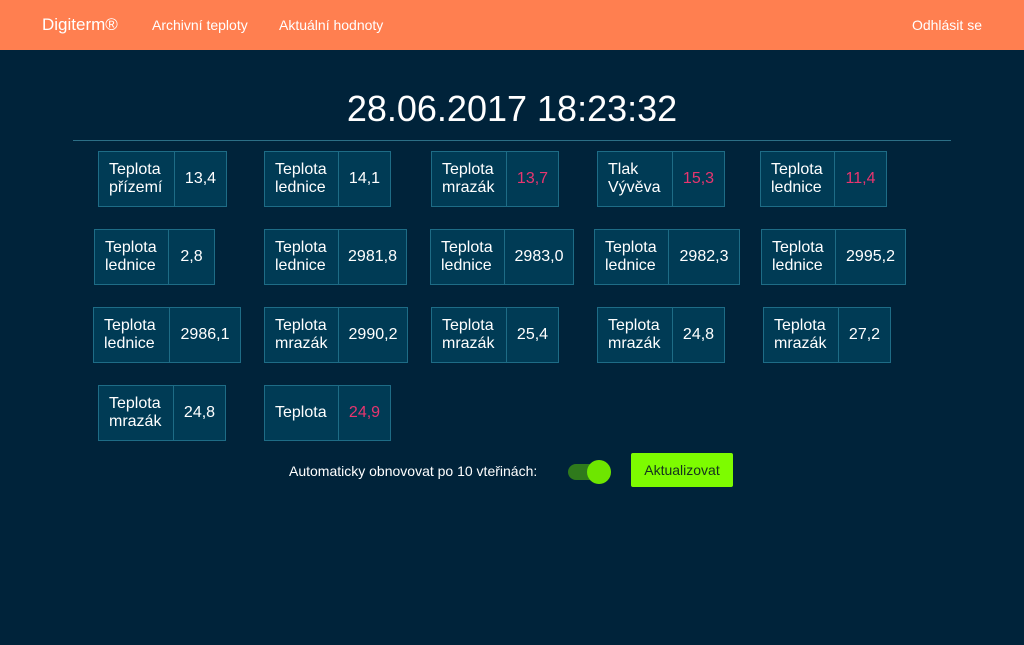 The height and width of the screenshot is (645, 1024). What do you see at coordinates (137, 179) in the screenshot?
I see `sensor-label: Teplota přízemí` at bounding box center [137, 179].